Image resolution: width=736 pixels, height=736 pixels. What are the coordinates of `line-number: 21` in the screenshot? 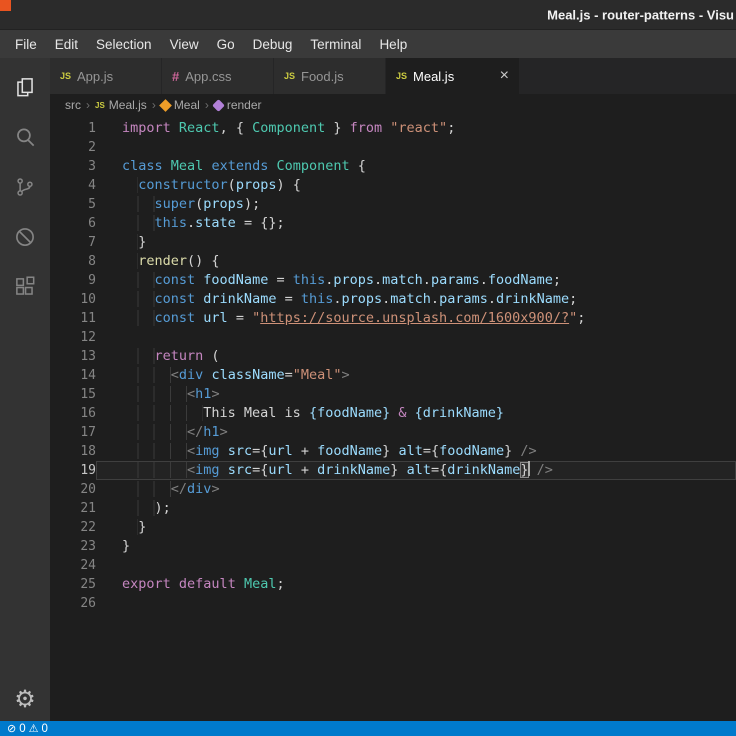 It's located at (73, 508).